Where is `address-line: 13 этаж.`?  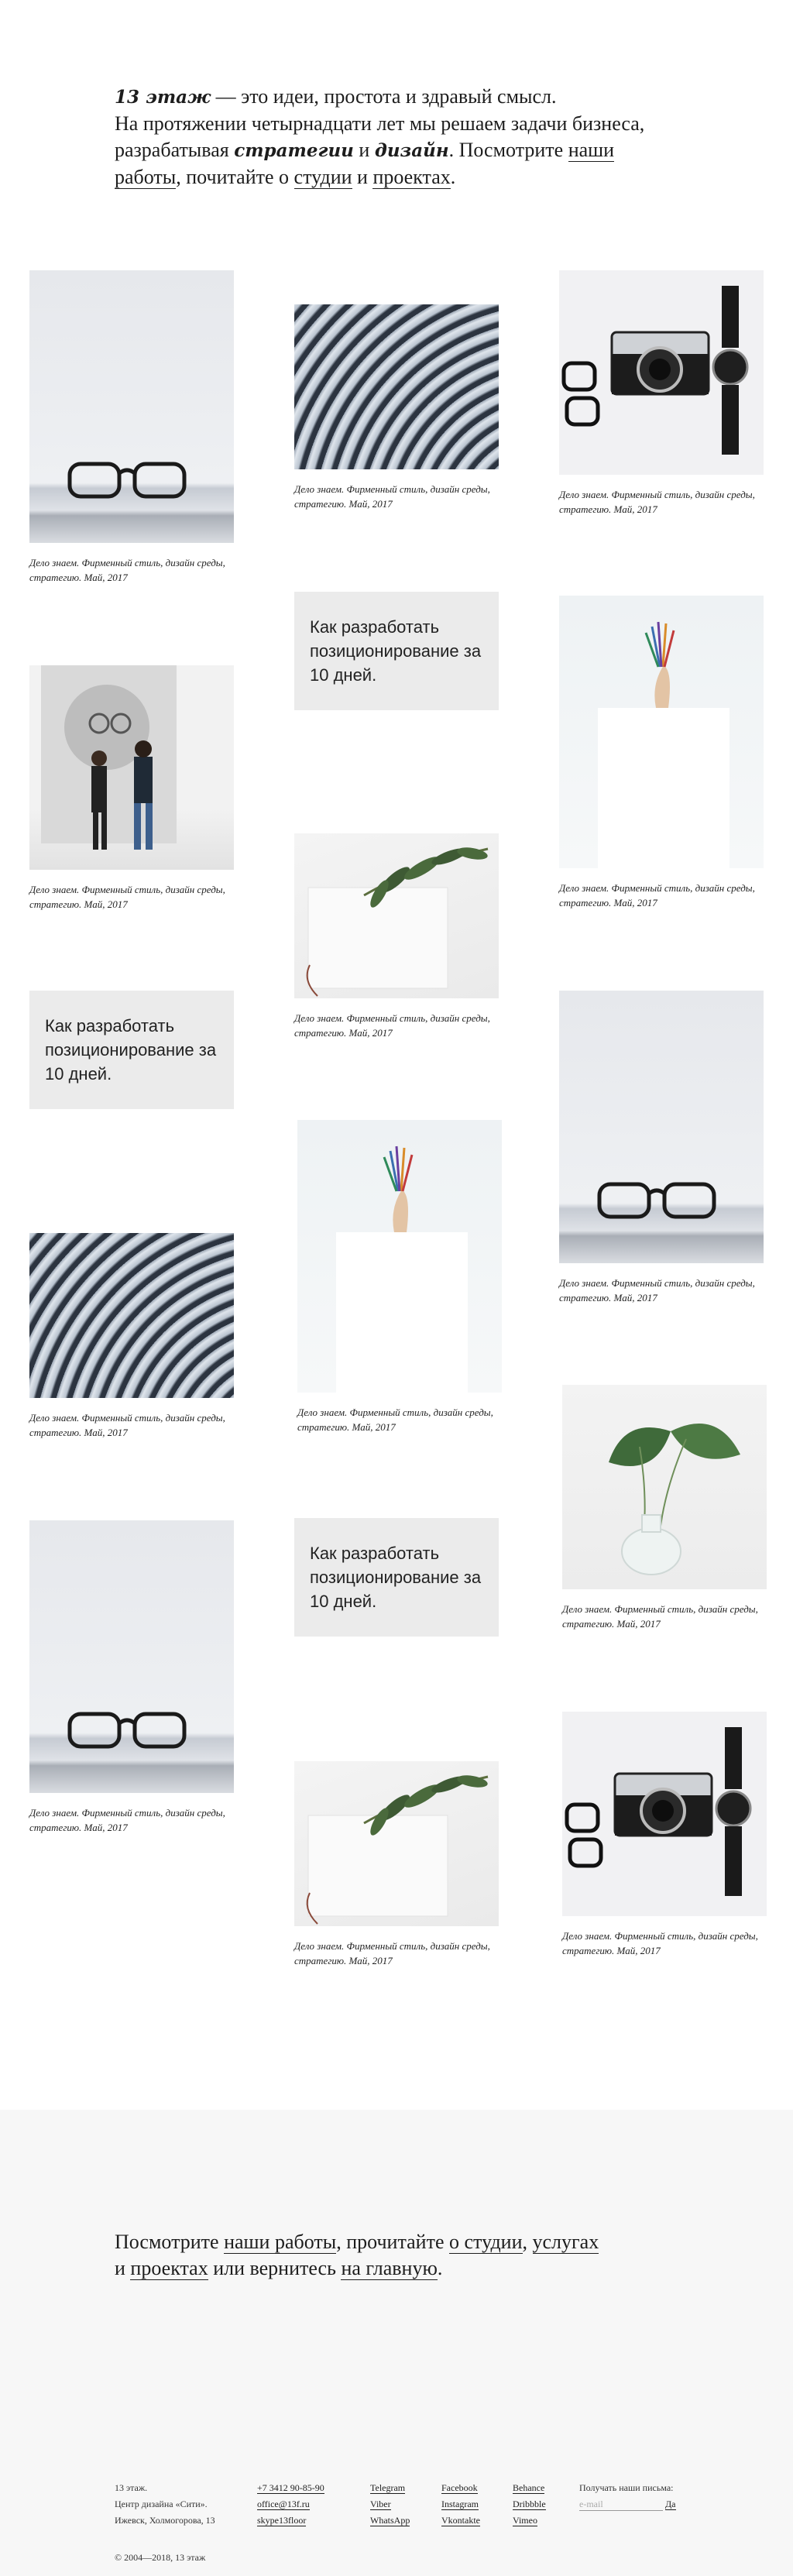
address-line: 13 этаж. is located at coordinates (131, 2487).